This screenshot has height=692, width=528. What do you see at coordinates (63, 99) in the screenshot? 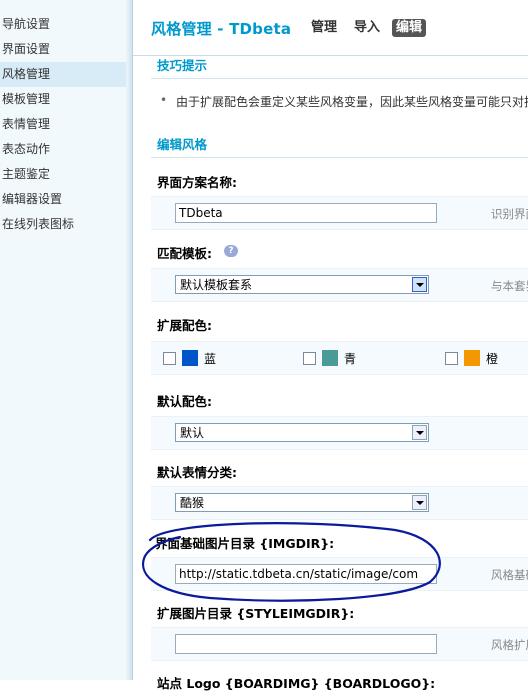
I see `sidebar-item-template-manage: 模板管理` at bounding box center [63, 99].